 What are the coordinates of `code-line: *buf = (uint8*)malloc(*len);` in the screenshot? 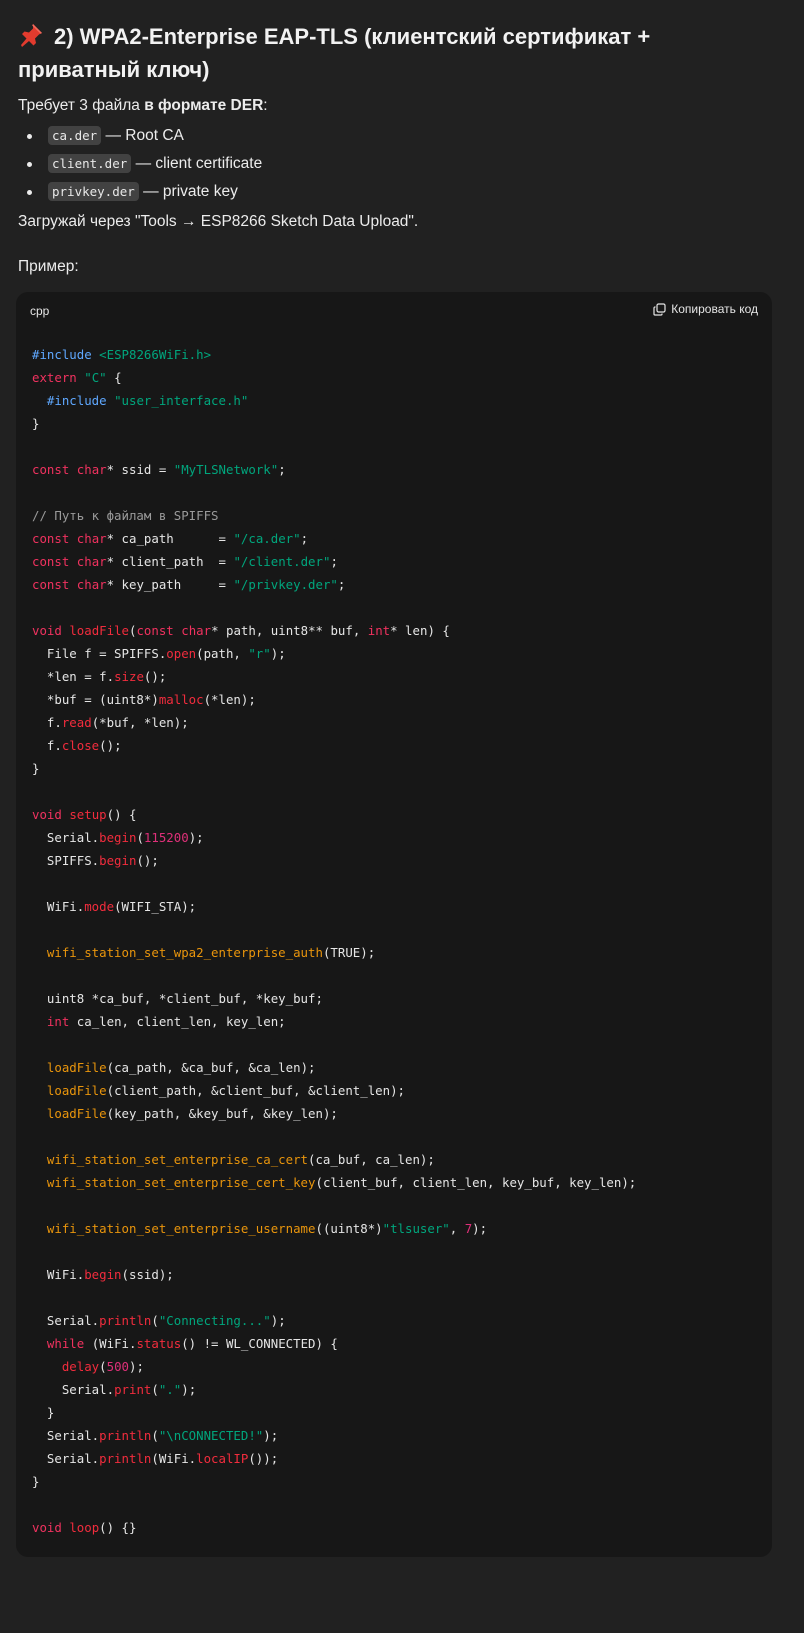 It's located at (144, 699).